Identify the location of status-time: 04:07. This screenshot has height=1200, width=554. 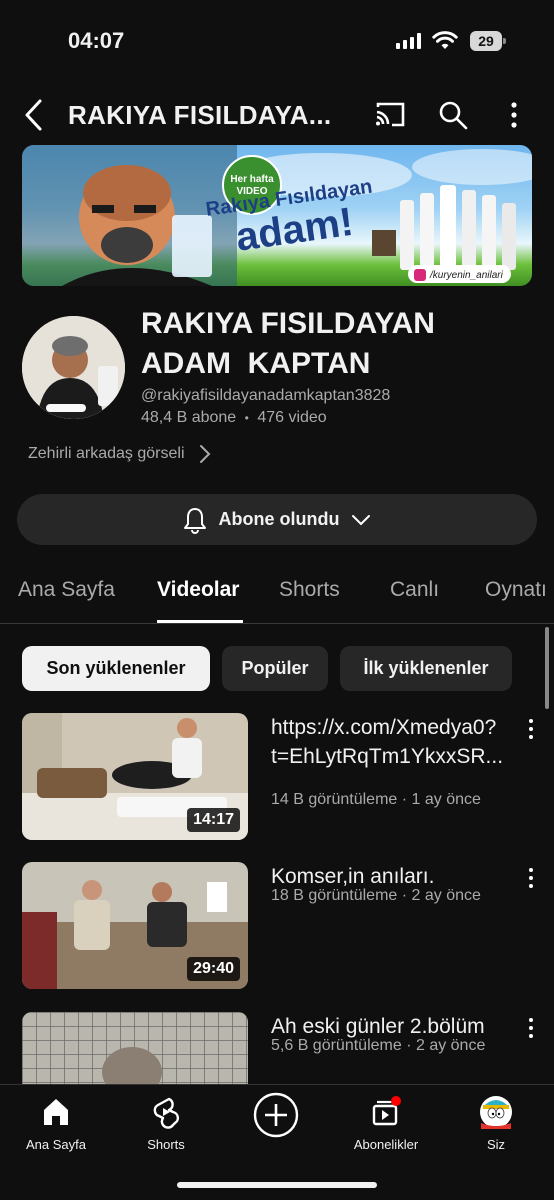
(96, 40).